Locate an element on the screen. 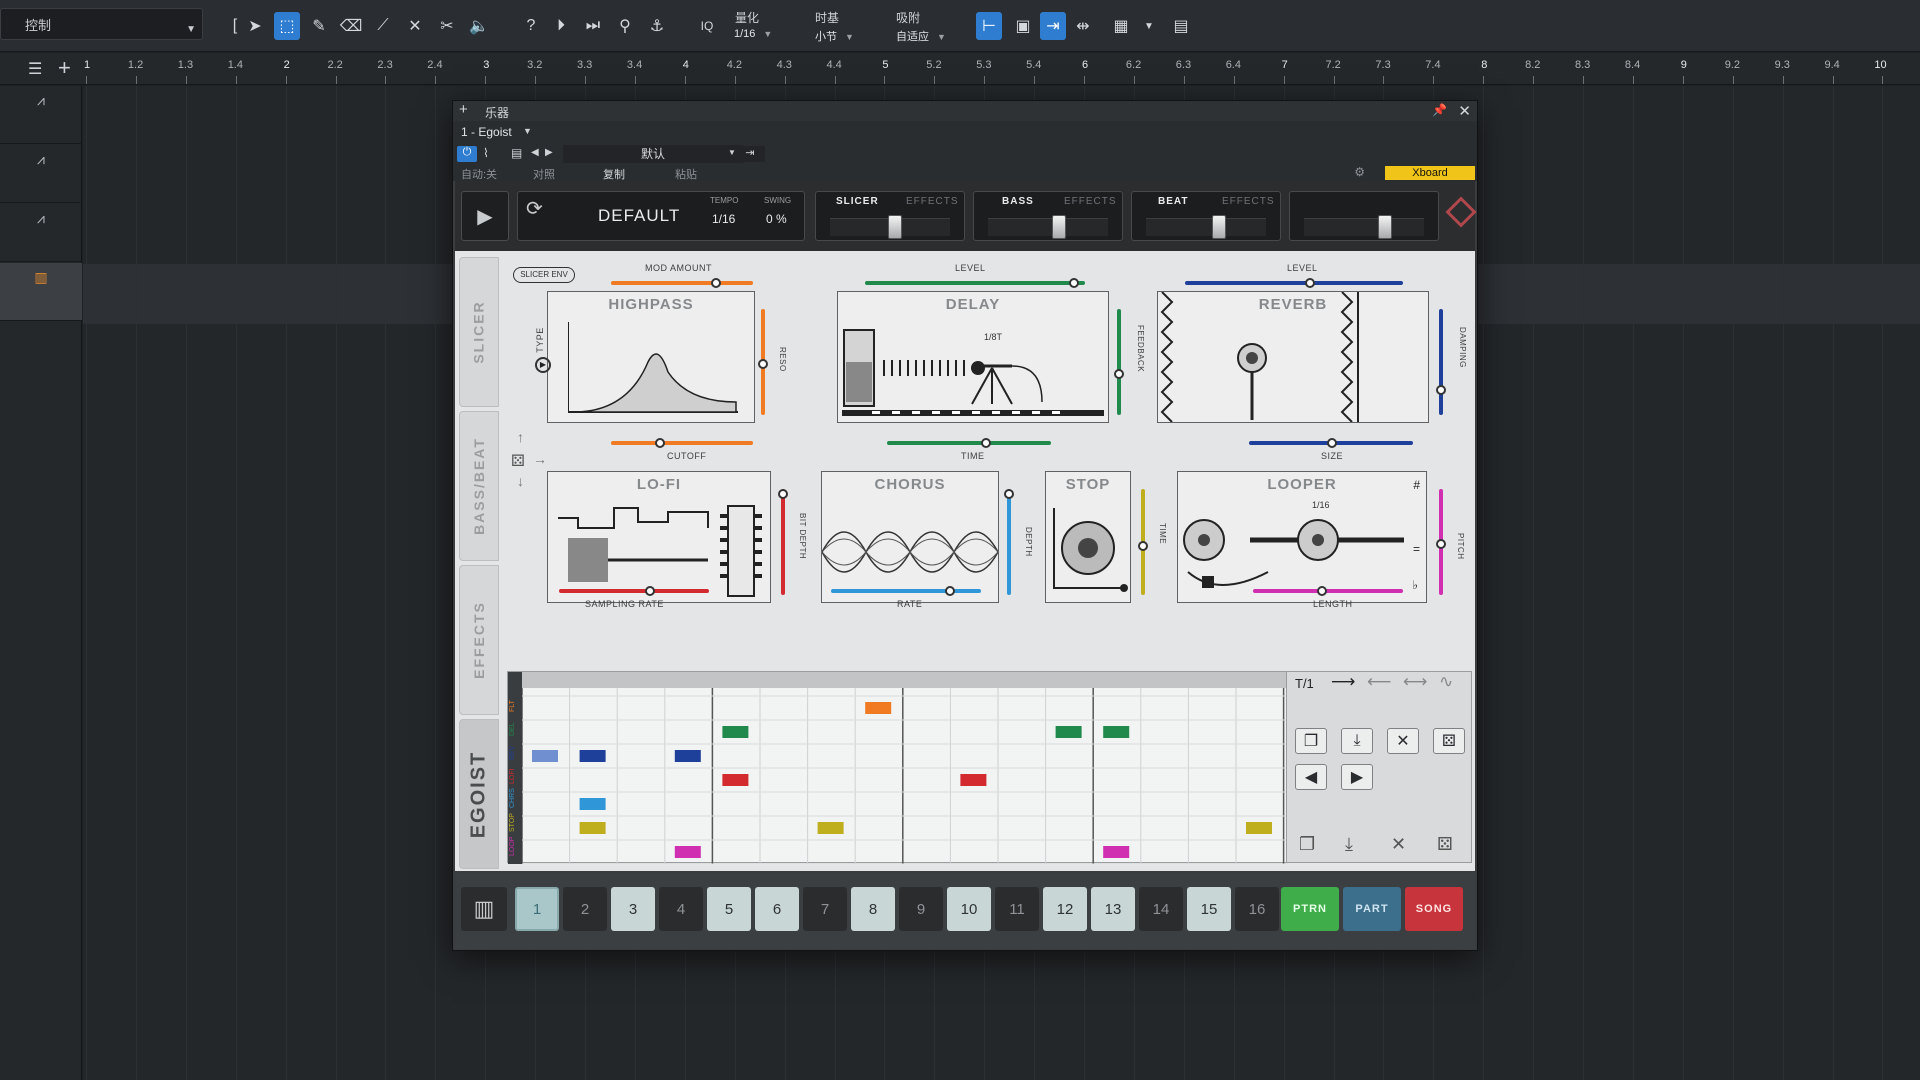 The image size is (1920, 1080). type-play-icon: ▶ is located at coordinates (543, 365).